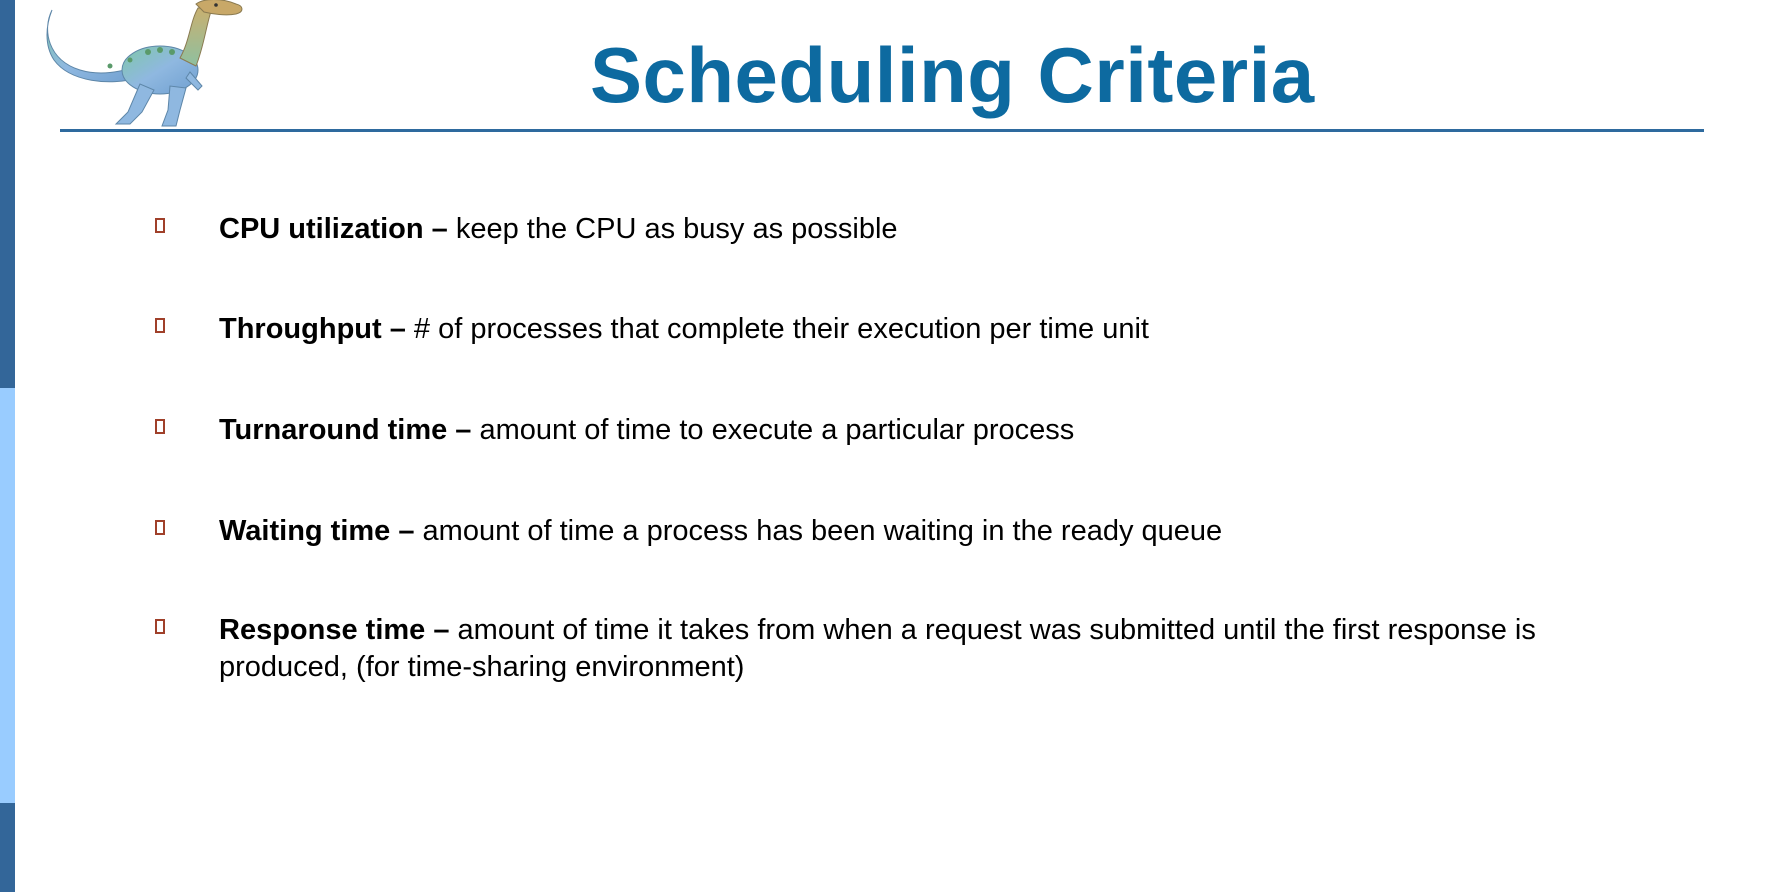 The width and height of the screenshot is (1768, 892). I want to click on bullet-term: Throughput –, so click(312, 329).